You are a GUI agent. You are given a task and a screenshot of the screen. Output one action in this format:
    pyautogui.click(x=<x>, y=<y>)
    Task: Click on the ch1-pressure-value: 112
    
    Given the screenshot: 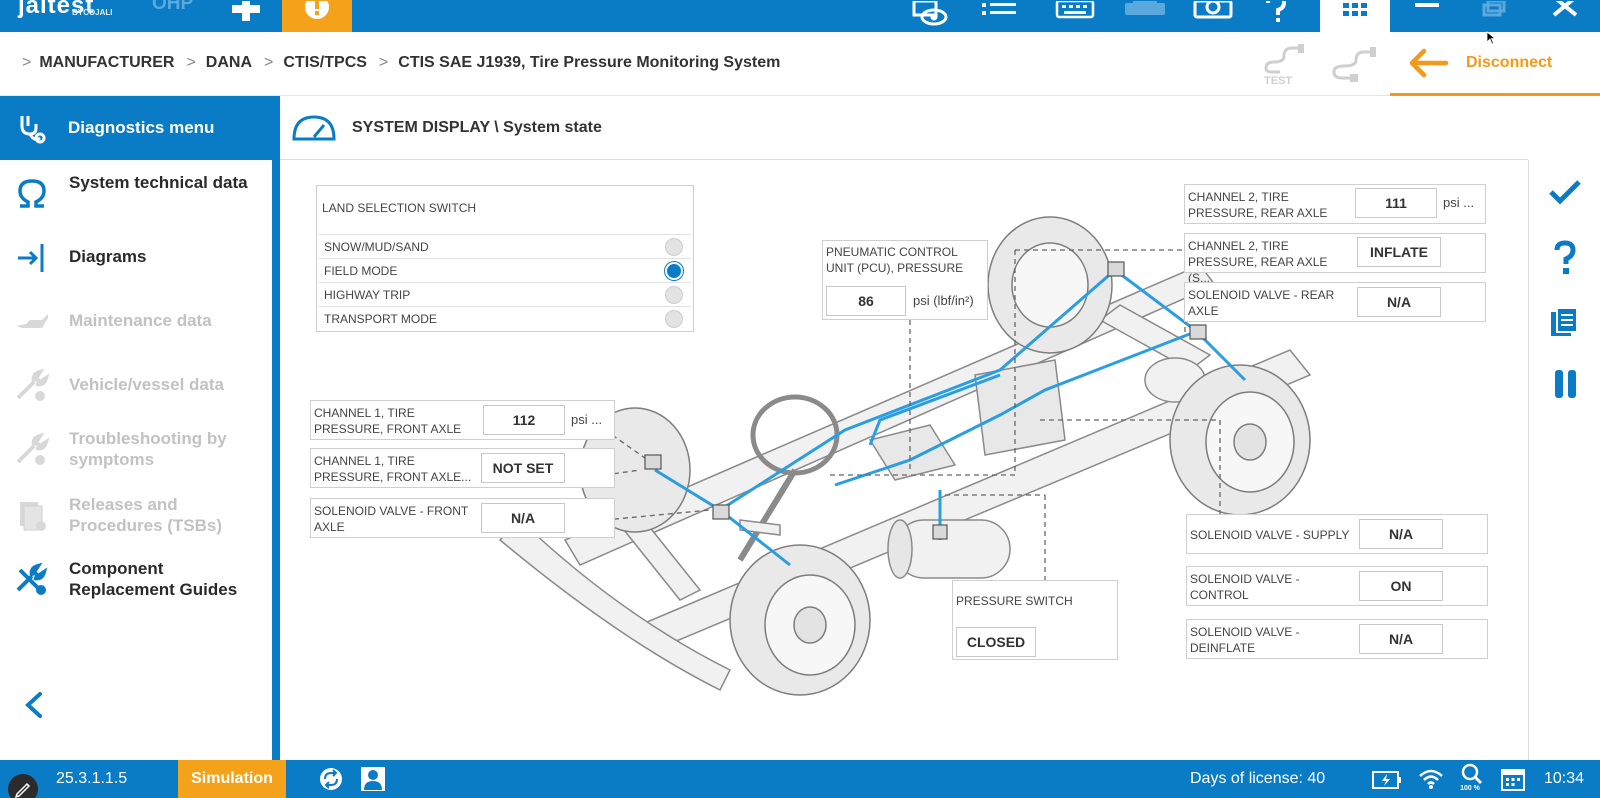 What is the action you would take?
    pyautogui.click(x=524, y=420)
    